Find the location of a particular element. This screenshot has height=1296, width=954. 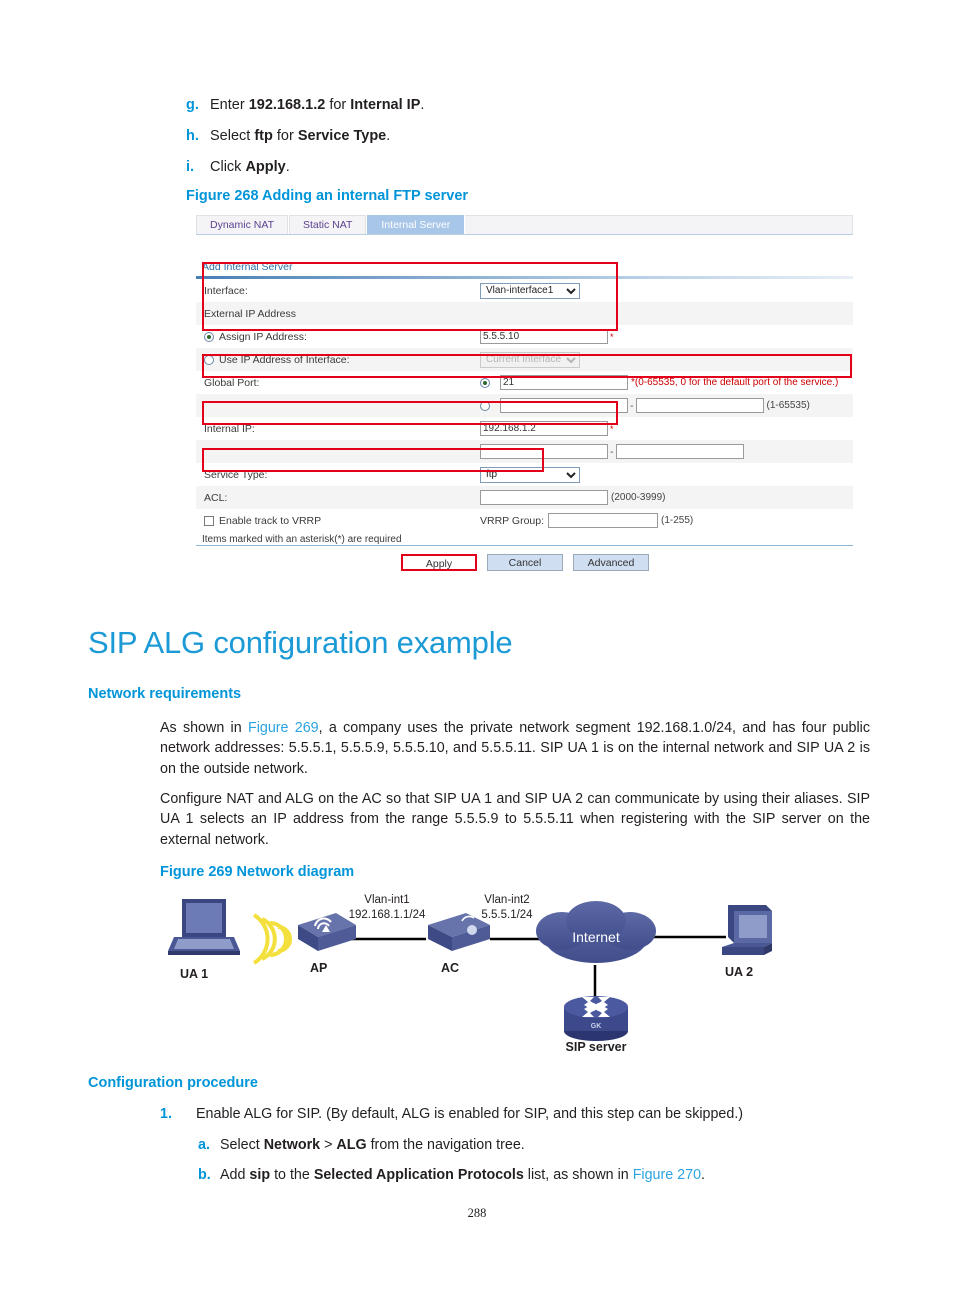

service-type-control: ftp is located at coordinates (530, 474).